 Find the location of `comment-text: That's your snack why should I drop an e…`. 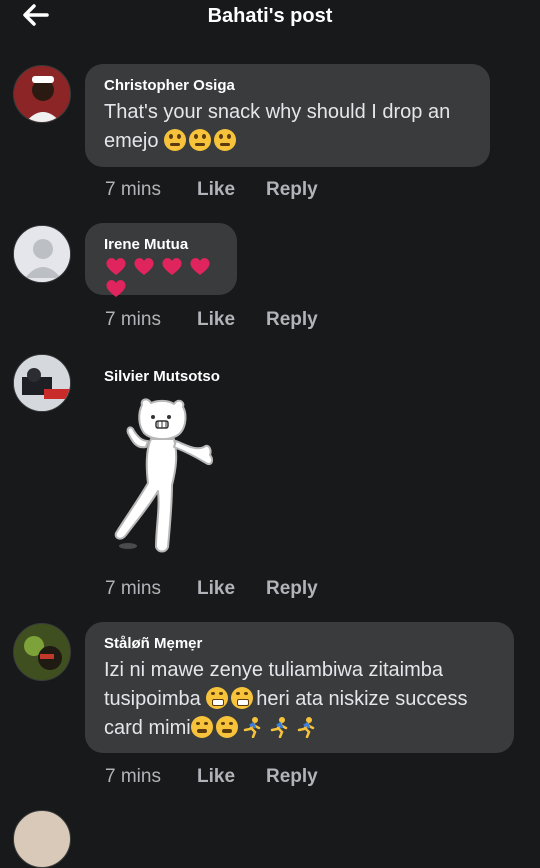

comment-text: That's your snack why should I drop an e… is located at coordinates (277, 126).